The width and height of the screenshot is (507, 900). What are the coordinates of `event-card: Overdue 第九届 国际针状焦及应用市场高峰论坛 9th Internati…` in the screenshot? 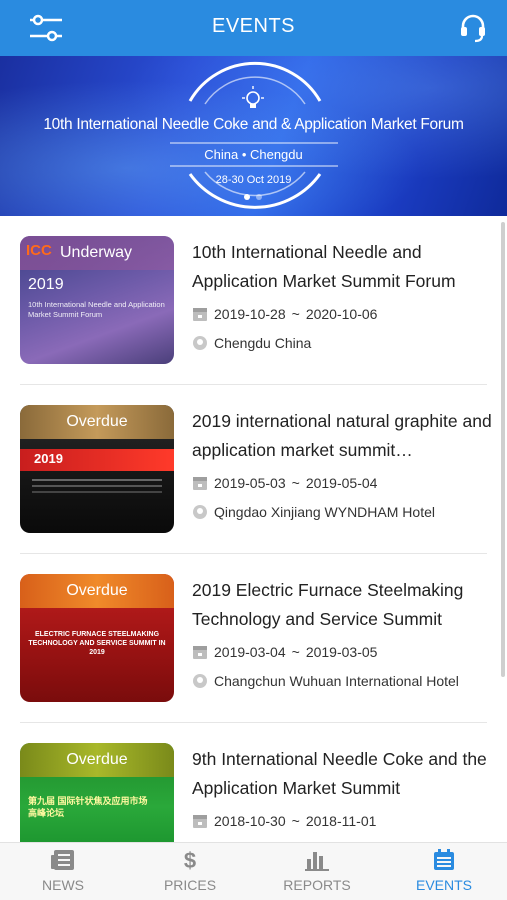 It's located at (253, 782).